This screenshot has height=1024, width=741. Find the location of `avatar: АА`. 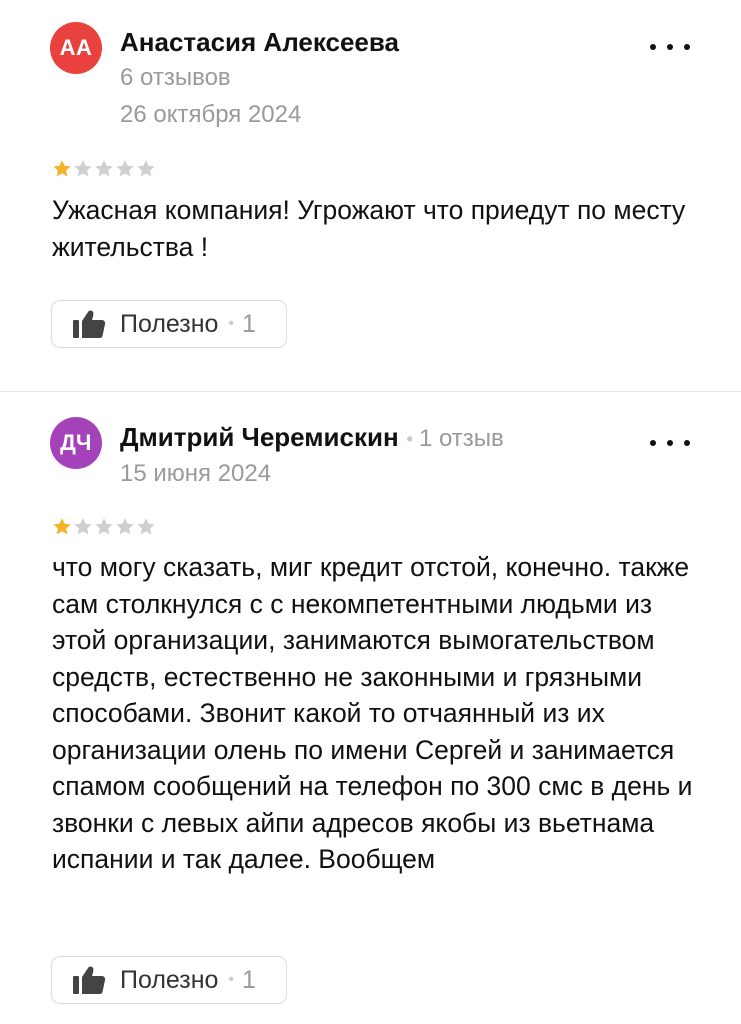

avatar: АА is located at coordinates (76, 48).